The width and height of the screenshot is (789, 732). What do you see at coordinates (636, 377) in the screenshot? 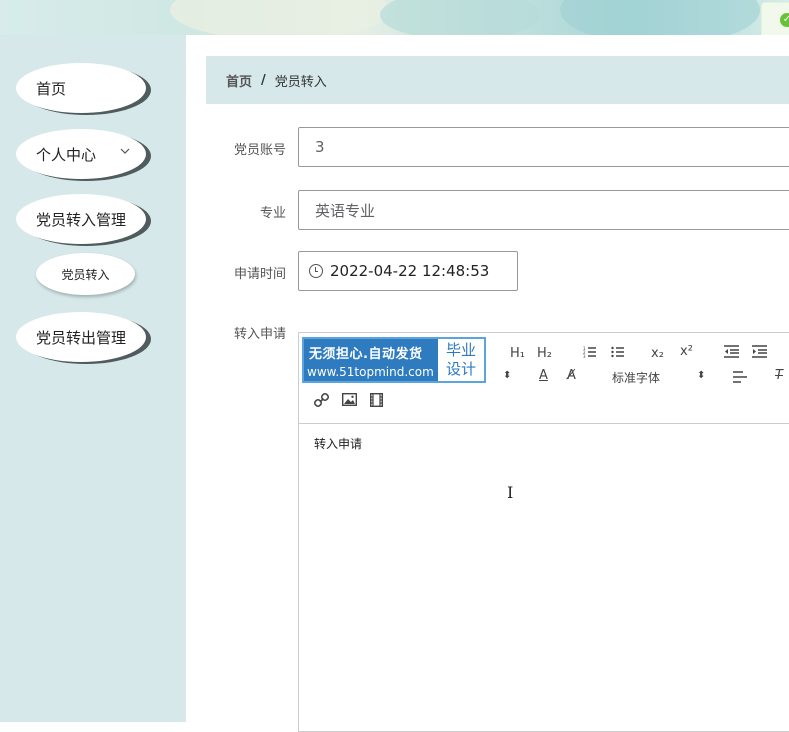
I see `font-family-select: 标准字体` at bounding box center [636, 377].